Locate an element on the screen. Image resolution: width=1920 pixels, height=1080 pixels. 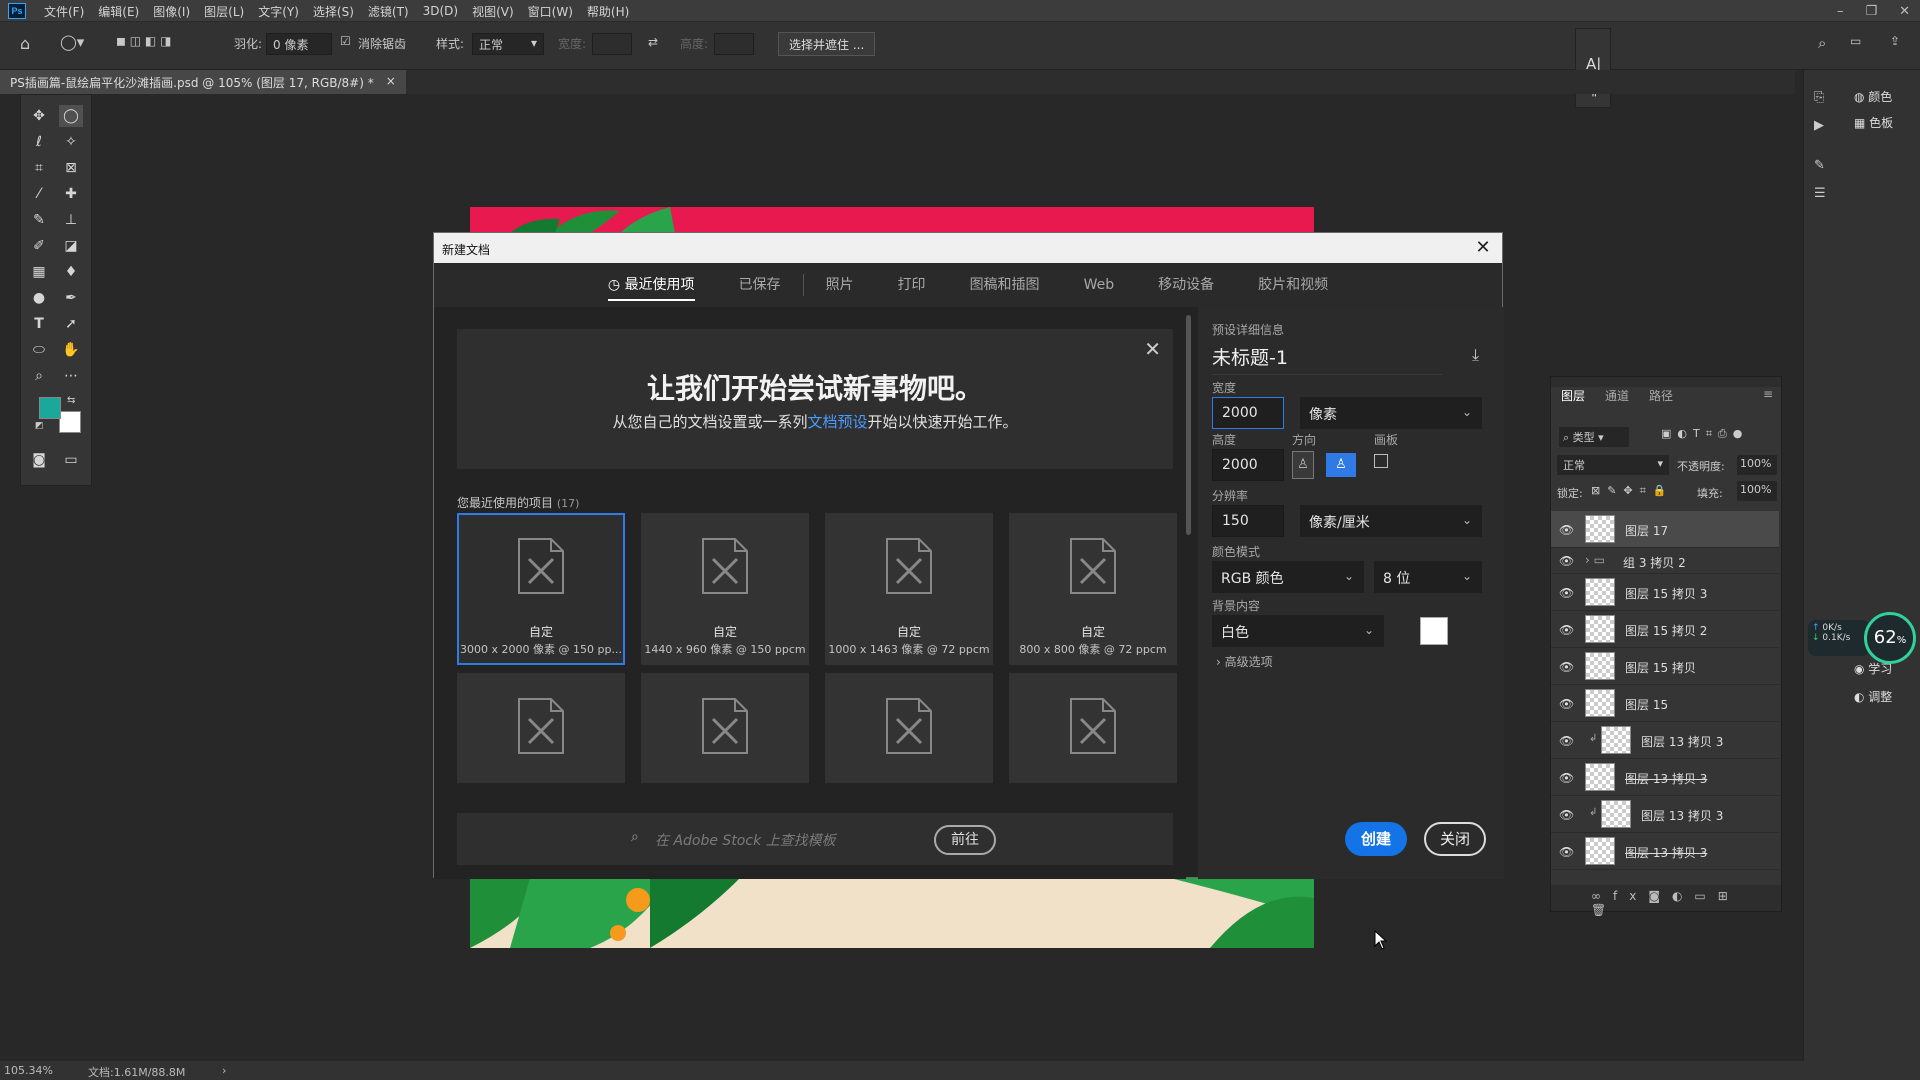
layer-row: 👁 图层 15 拷贝 2 is located at coordinates (1665, 629).